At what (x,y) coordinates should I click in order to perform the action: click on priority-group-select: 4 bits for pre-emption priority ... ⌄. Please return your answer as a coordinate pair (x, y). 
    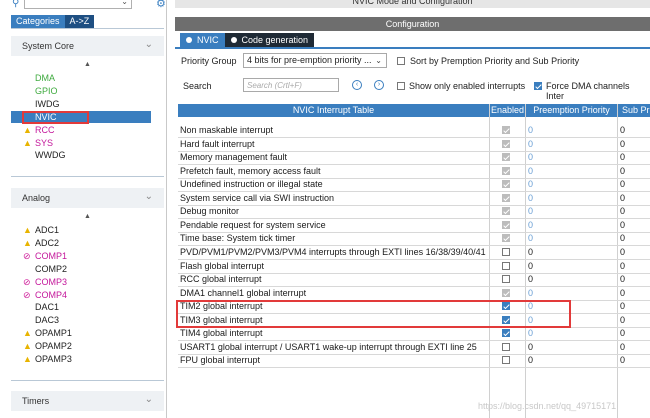
    Looking at the image, I should click on (315, 60).